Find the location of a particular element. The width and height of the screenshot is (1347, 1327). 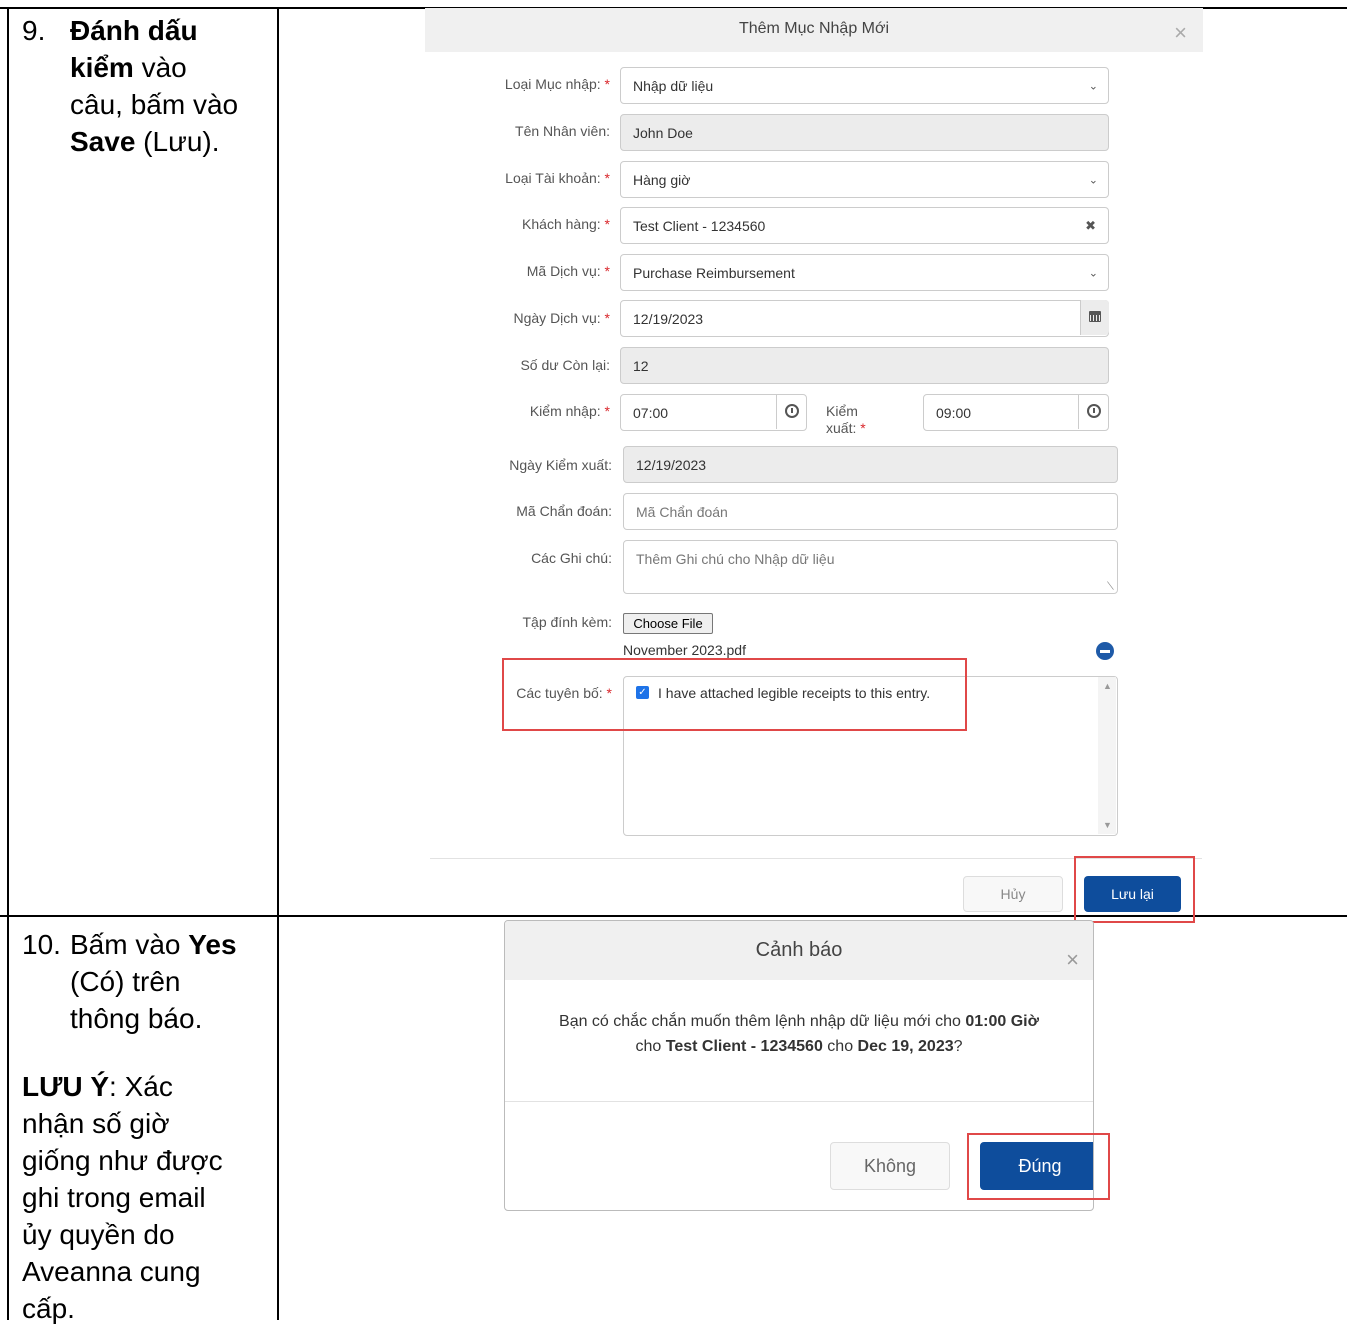

confirm-client: Test Client - 1234560 is located at coordinates (744, 1046).